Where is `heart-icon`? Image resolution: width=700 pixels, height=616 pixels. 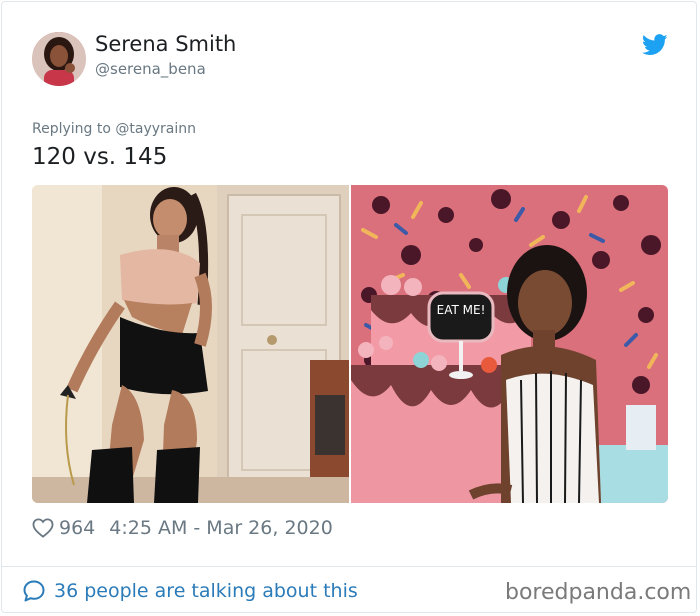 heart-icon is located at coordinates (43, 528).